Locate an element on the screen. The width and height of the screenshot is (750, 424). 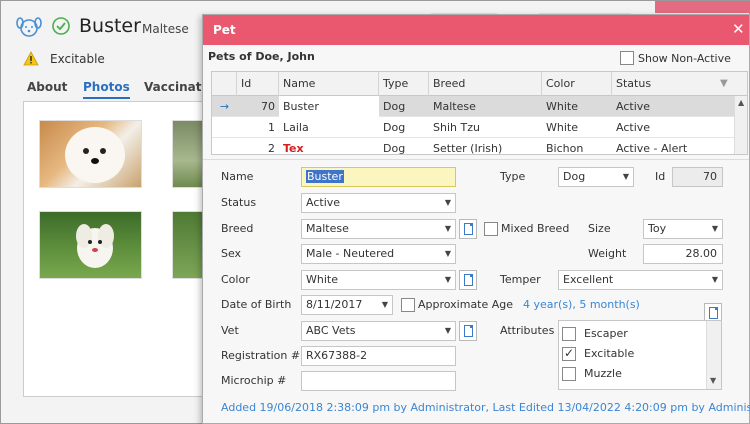
grid-header-status: Status ▼ is located at coordinates (679, 84).